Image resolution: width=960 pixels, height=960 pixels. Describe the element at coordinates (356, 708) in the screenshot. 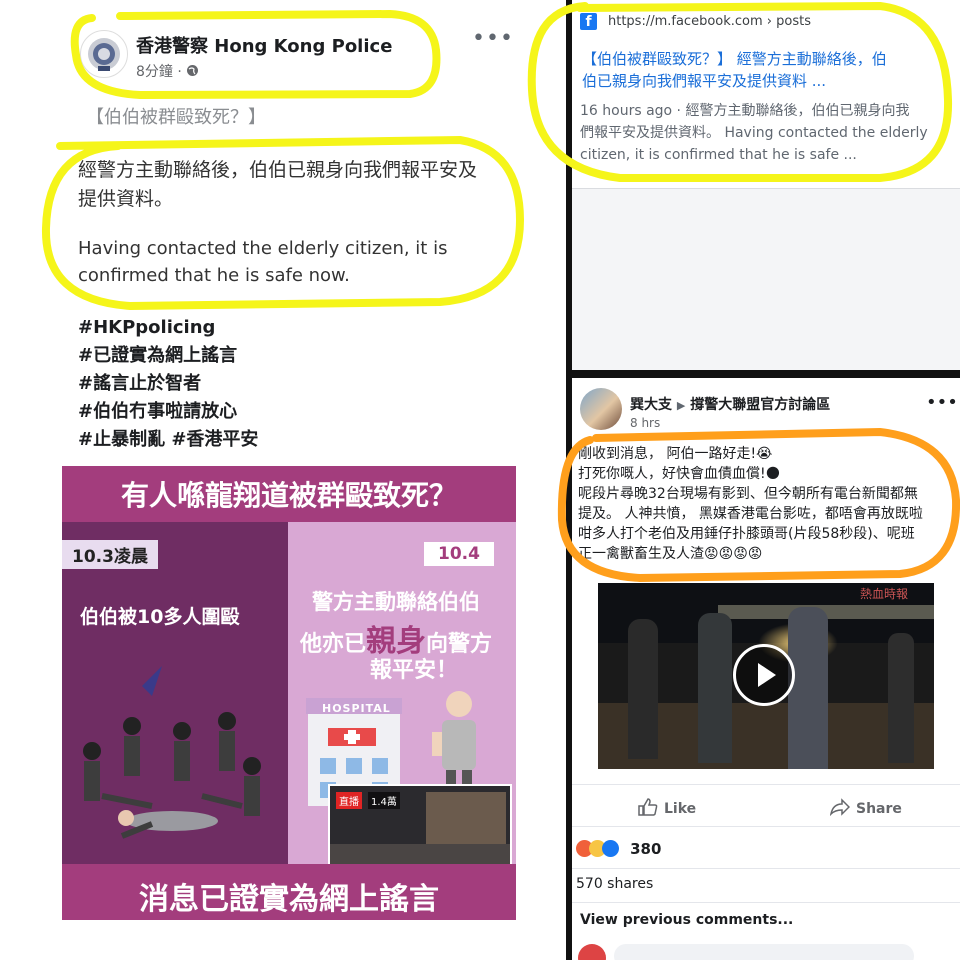

I see `hospital-sign: HOSPITAL` at that location.